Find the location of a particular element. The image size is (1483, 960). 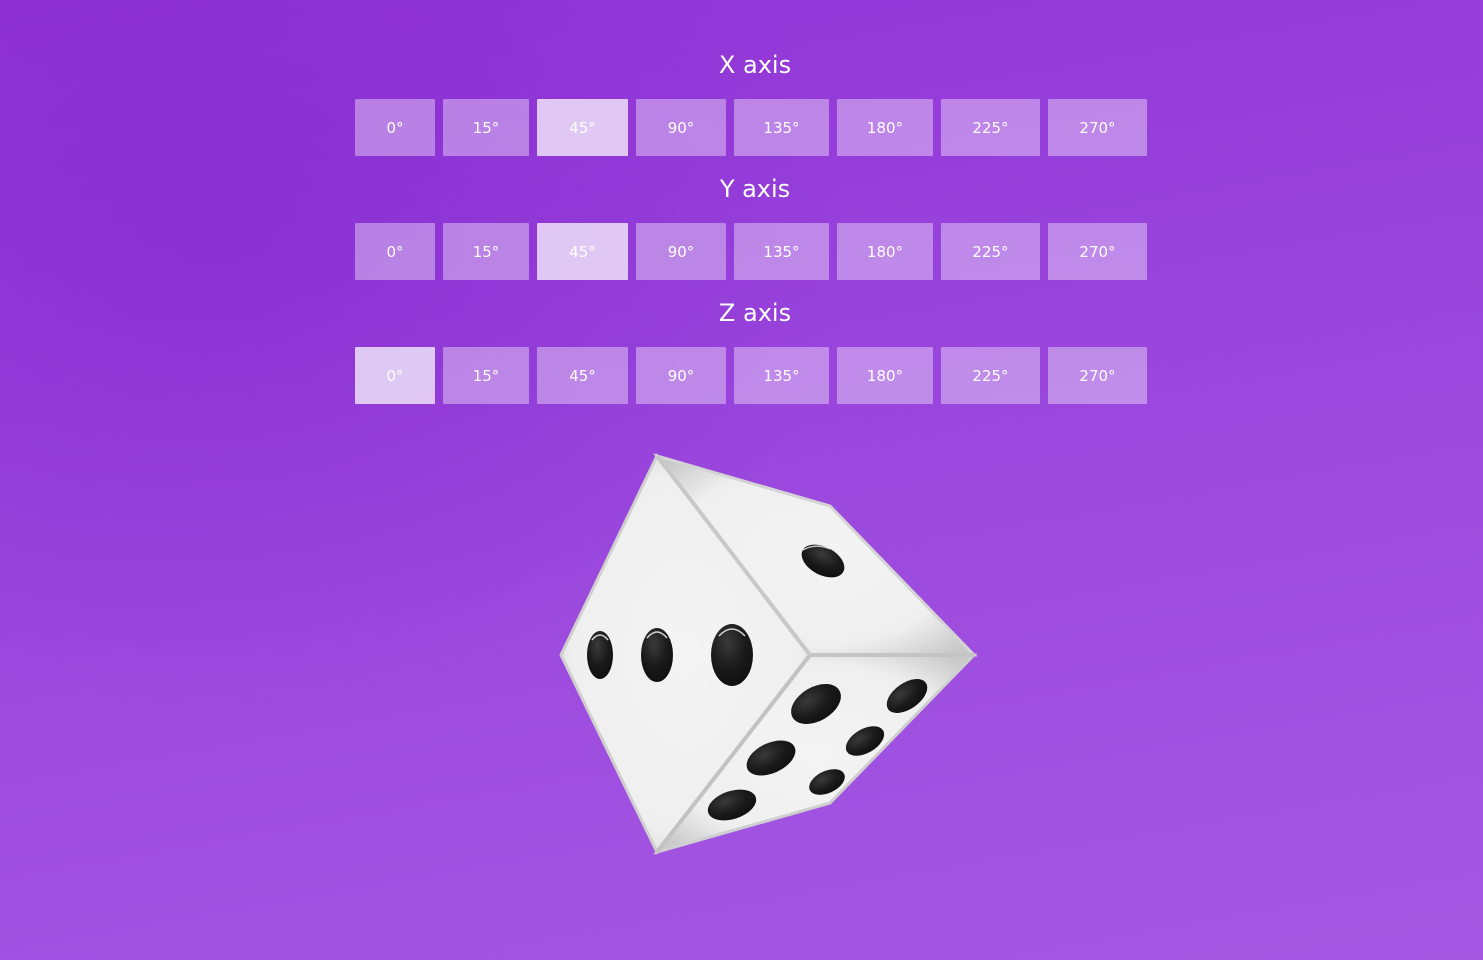

y-angle-90-button: 90° is located at coordinates (681, 251).